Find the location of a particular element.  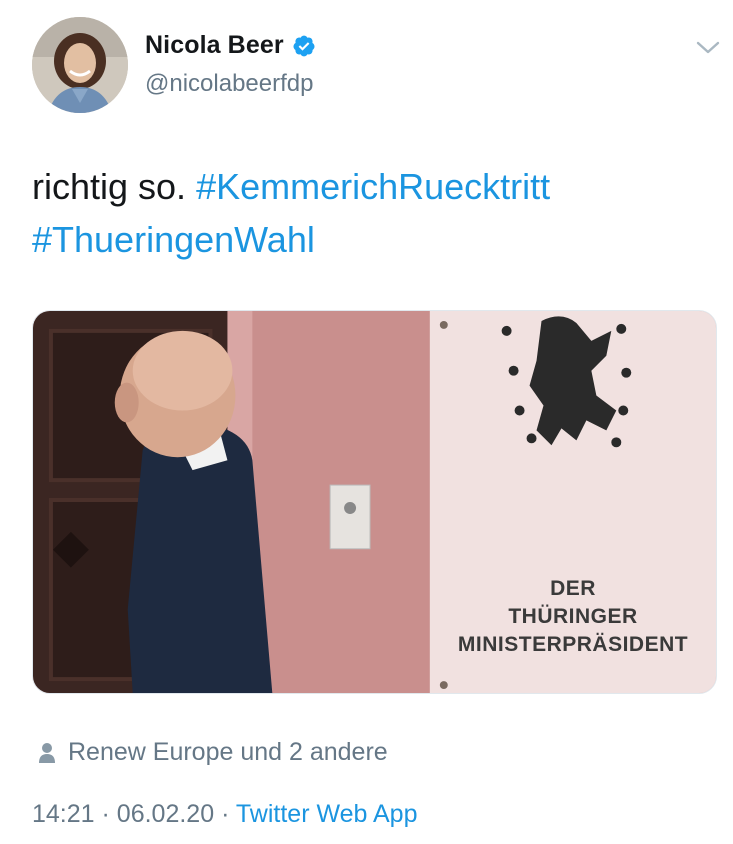

author-name-row: Nicola Beer is located at coordinates (230, 45).